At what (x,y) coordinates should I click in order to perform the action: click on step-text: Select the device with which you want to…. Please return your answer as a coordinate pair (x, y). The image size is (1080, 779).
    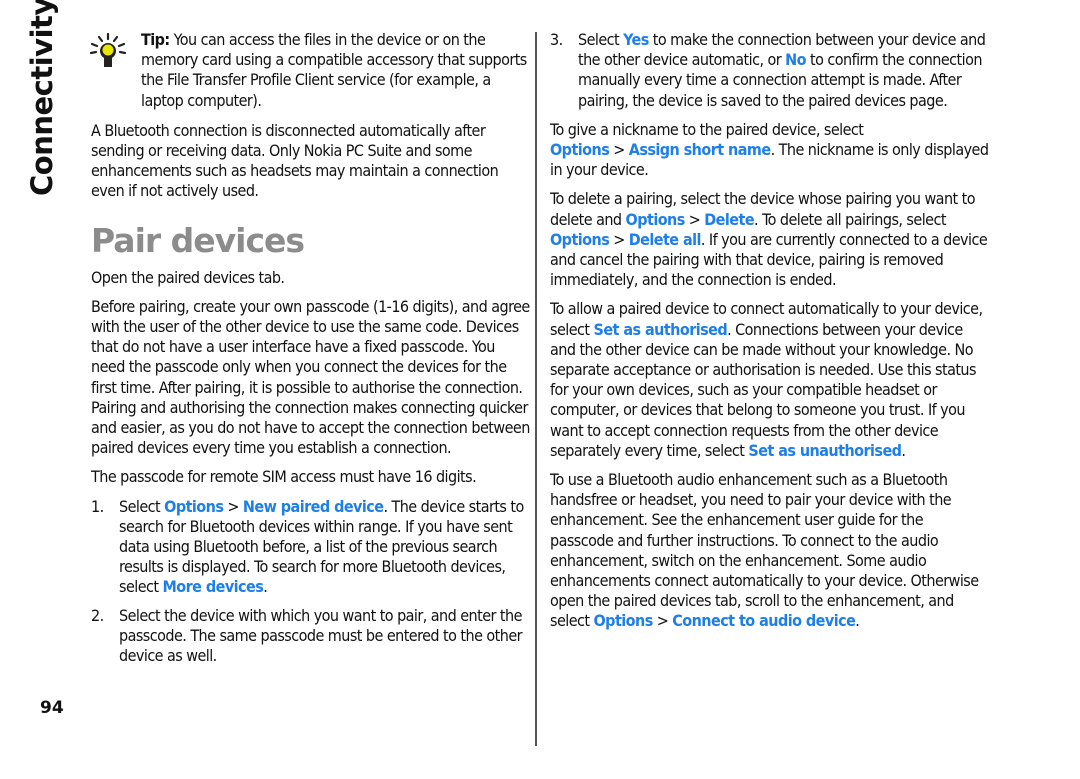
    Looking at the image, I should click on (321, 635).